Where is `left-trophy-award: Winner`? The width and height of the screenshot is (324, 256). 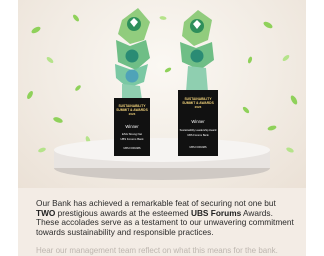
left-trophy-award: Winner is located at coordinates (132, 126).